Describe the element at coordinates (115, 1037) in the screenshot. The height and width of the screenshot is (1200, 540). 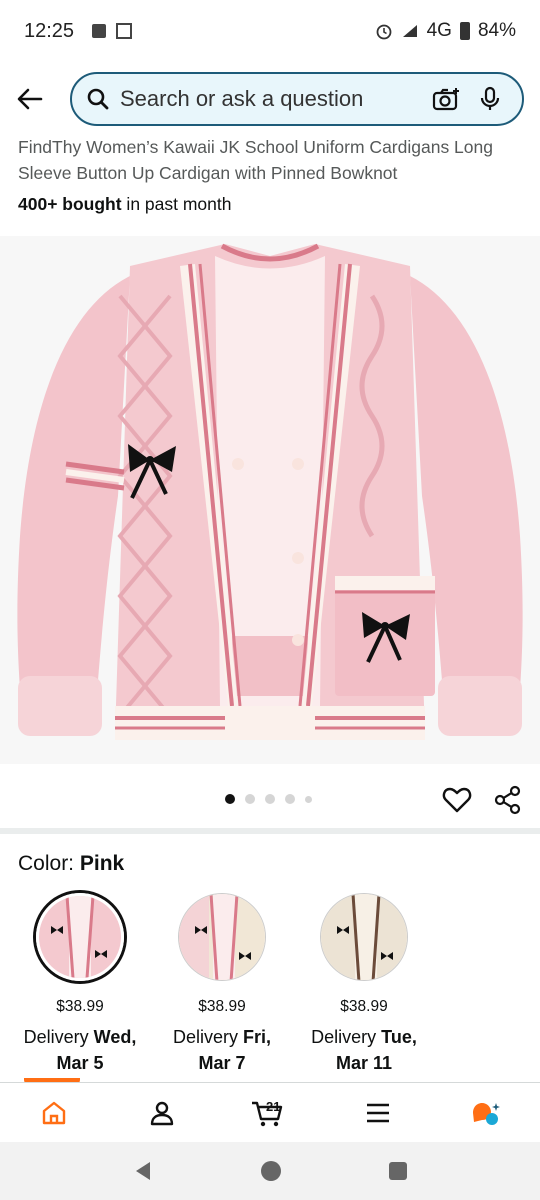
I see `delivery-day: Wed,` at that location.